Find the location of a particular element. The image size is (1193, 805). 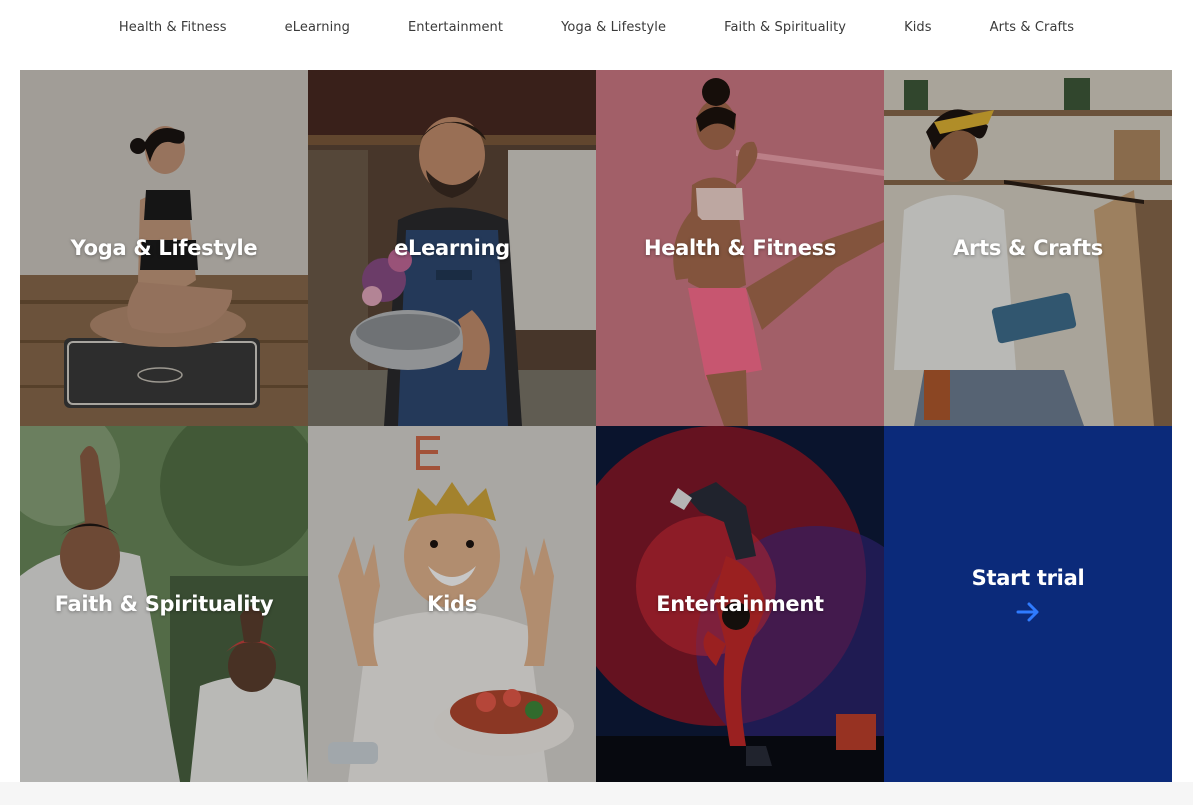

category-tile-entertainment: Entertainment is located at coordinates (740, 604).